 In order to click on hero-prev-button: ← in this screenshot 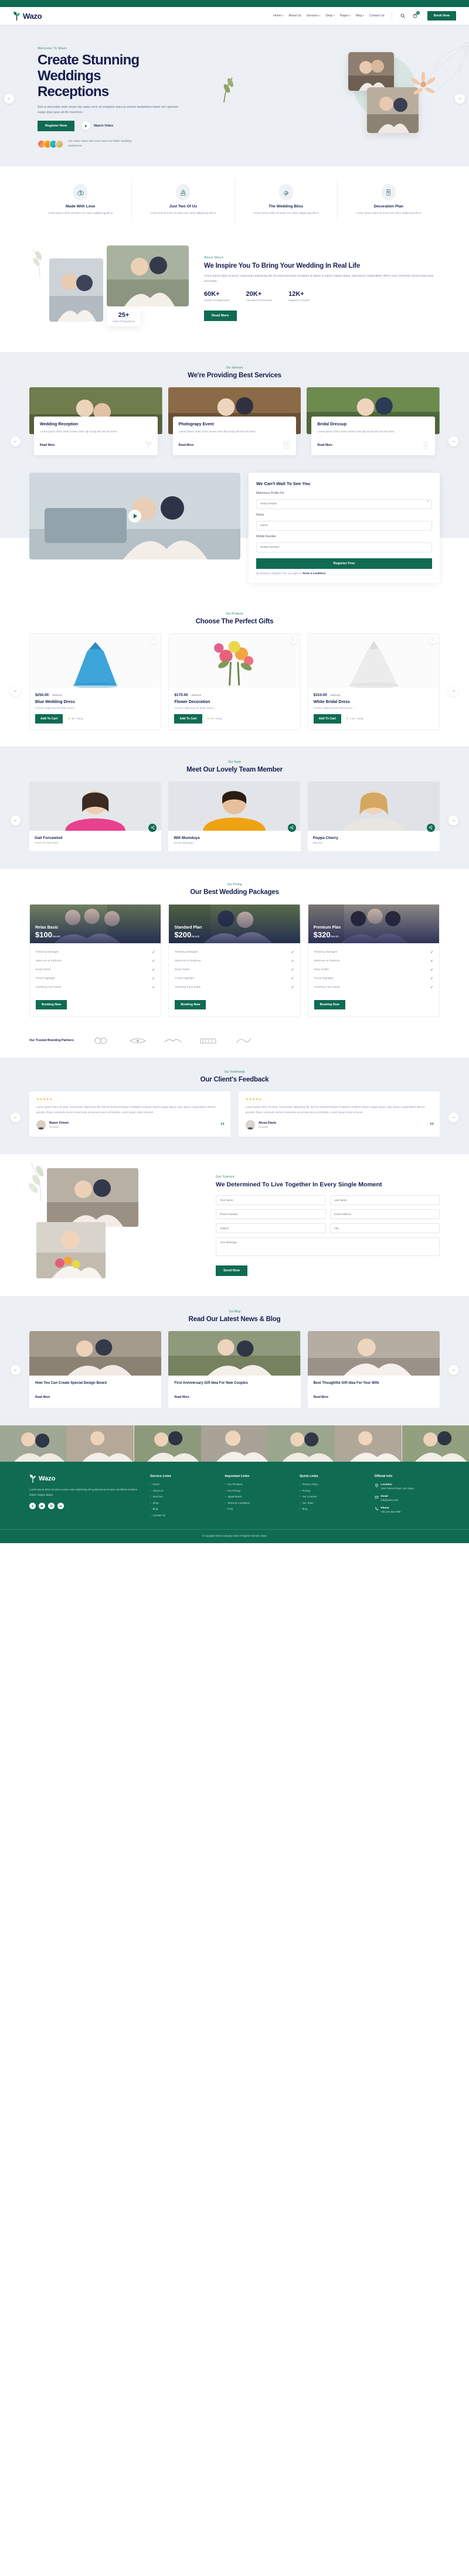, I will do `click(9, 99)`.